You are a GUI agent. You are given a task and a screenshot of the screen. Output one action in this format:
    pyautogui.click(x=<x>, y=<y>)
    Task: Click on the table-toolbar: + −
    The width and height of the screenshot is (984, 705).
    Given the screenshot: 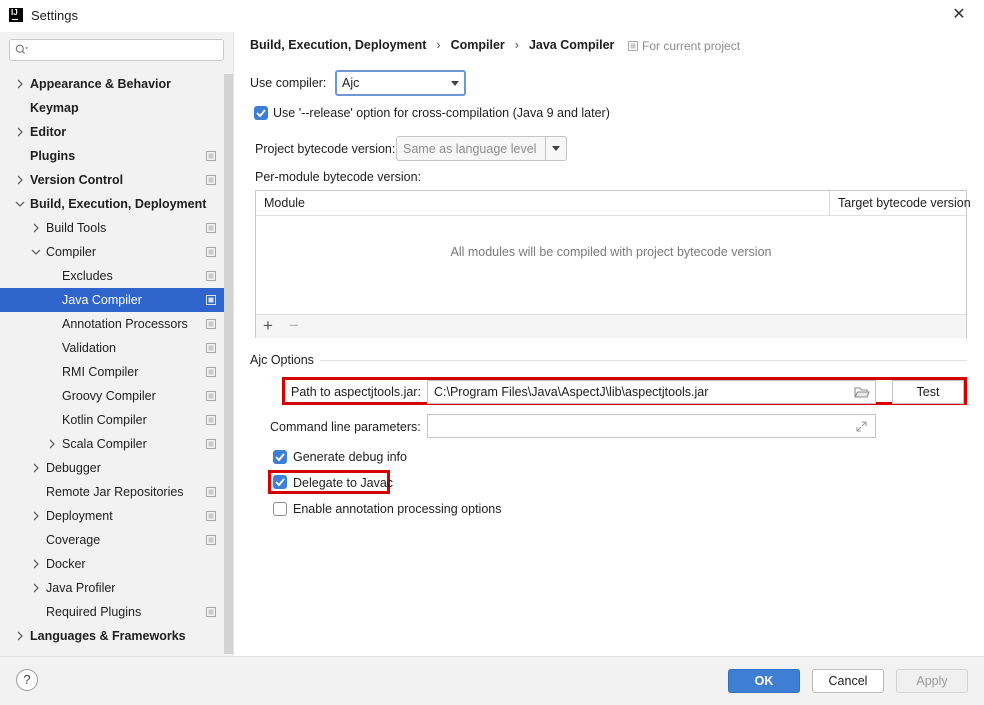 What is the action you would take?
    pyautogui.click(x=611, y=326)
    